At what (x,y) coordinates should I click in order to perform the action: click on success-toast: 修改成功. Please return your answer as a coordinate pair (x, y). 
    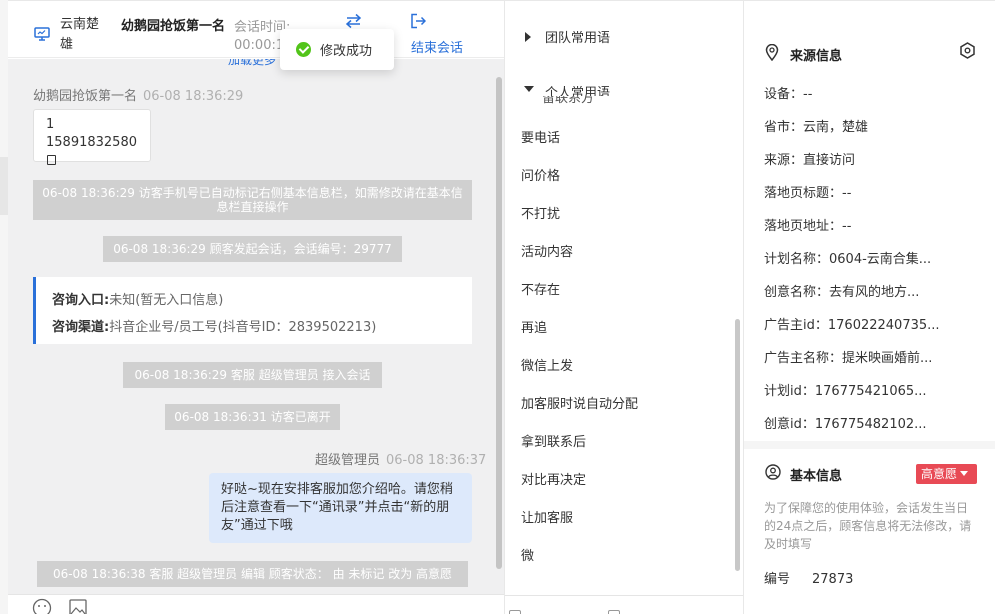
    Looking at the image, I should click on (337, 49).